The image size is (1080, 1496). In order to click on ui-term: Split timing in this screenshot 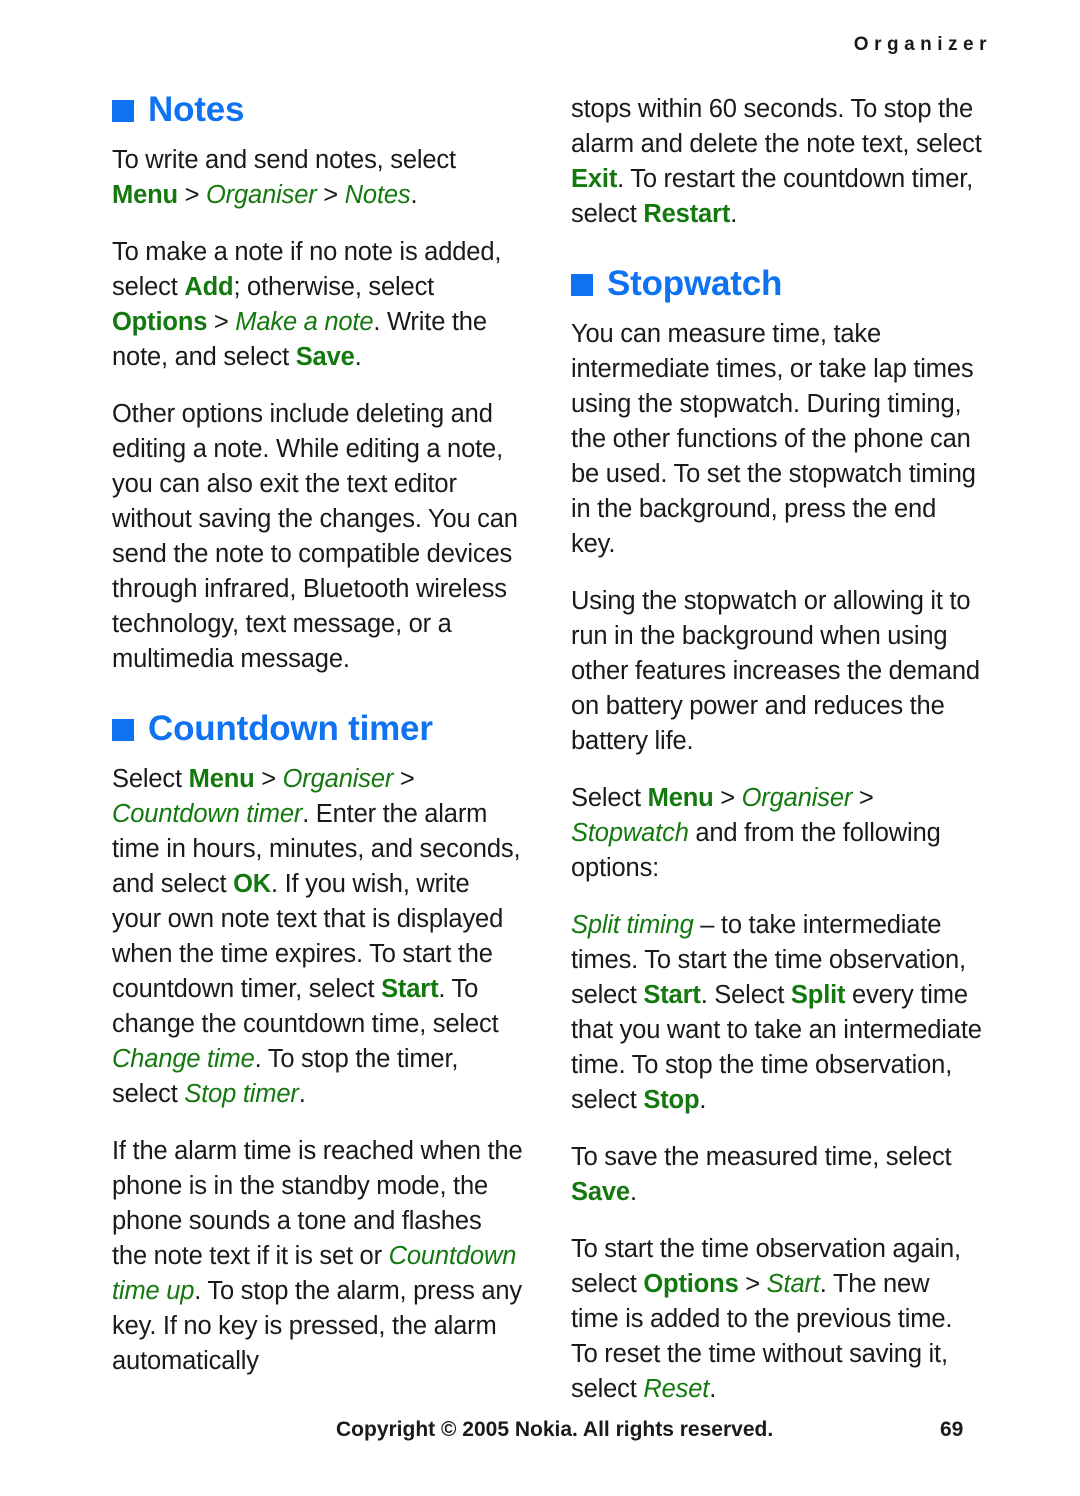, I will do `click(632, 924)`.